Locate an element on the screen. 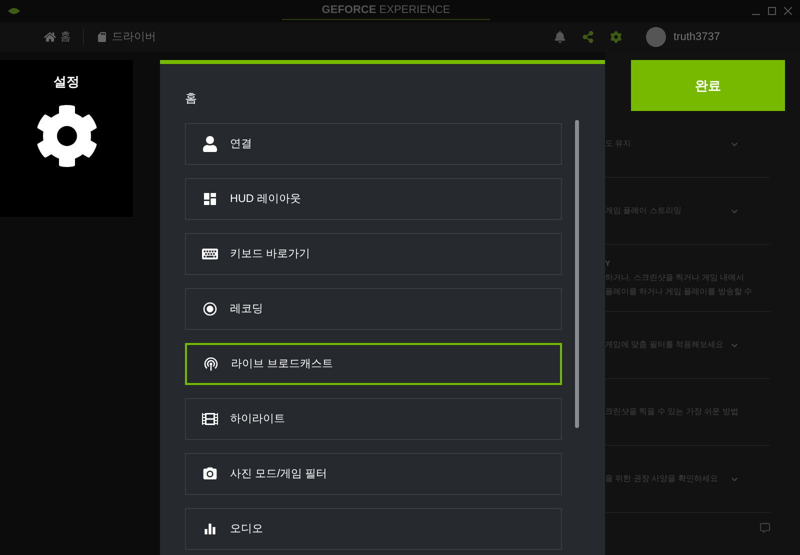 The image size is (800, 555). scrollbar is located at coordinates (577, 274).